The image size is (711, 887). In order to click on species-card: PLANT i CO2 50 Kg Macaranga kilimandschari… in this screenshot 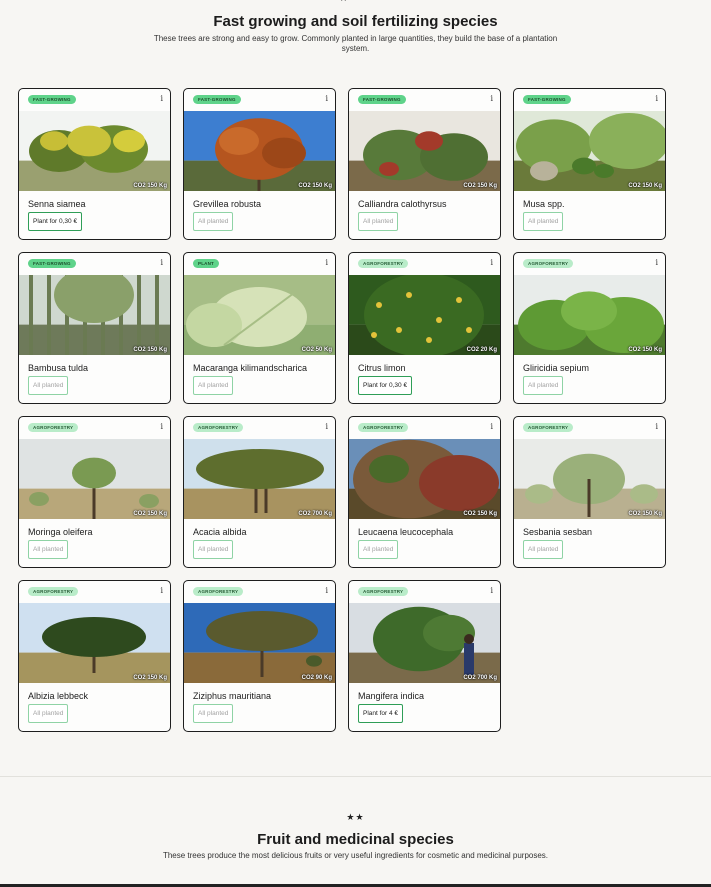, I will do `click(259, 328)`.